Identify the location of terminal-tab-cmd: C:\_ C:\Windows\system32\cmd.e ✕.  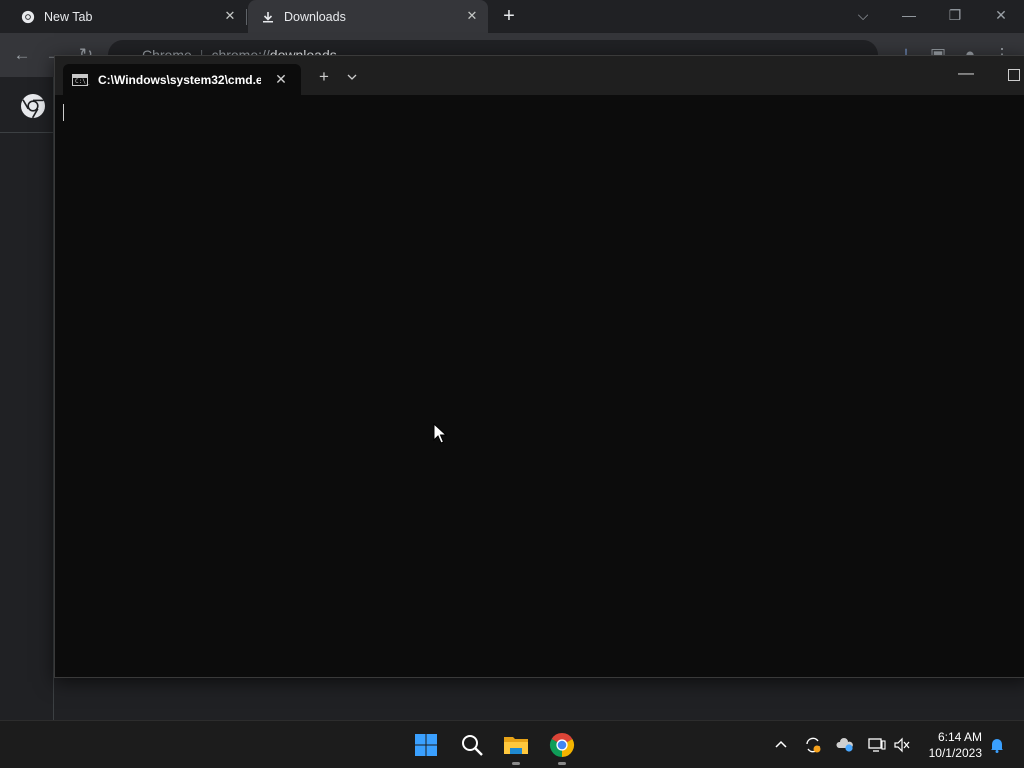
(182, 79).